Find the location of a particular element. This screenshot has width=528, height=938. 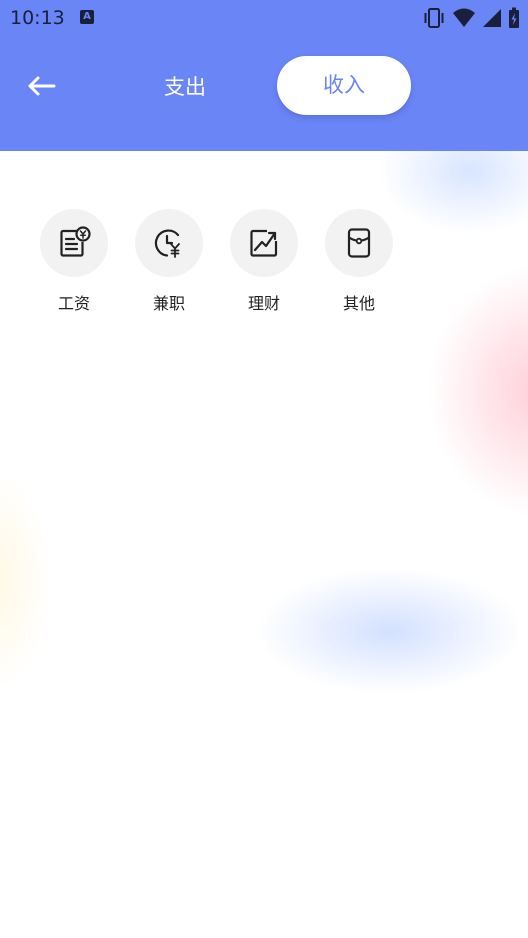

back-button is located at coordinates (41, 86).